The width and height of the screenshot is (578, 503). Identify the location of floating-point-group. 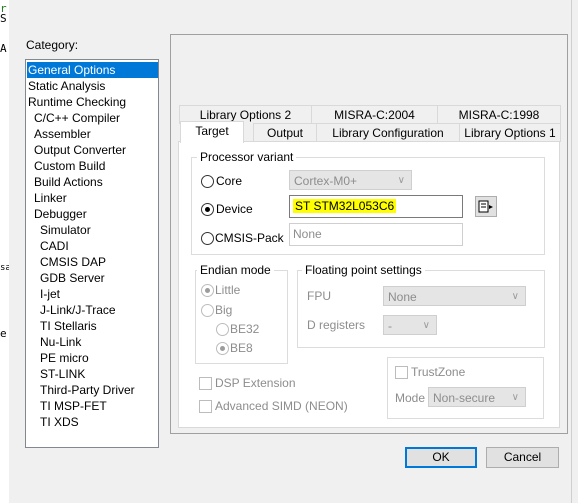
(421, 309).